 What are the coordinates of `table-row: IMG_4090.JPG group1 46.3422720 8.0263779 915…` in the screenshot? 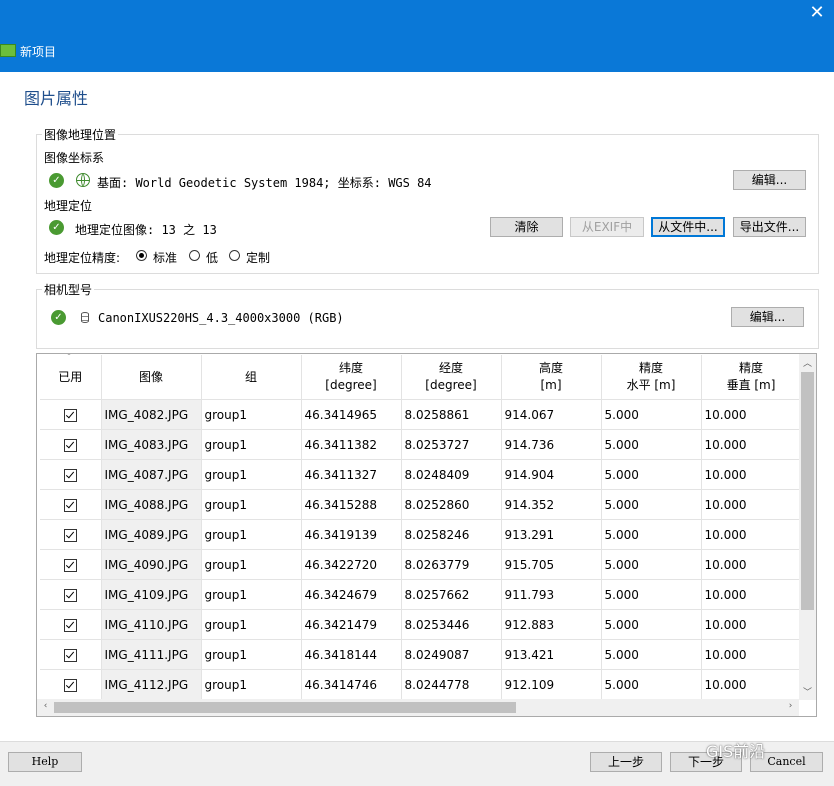 It's located at (421, 564).